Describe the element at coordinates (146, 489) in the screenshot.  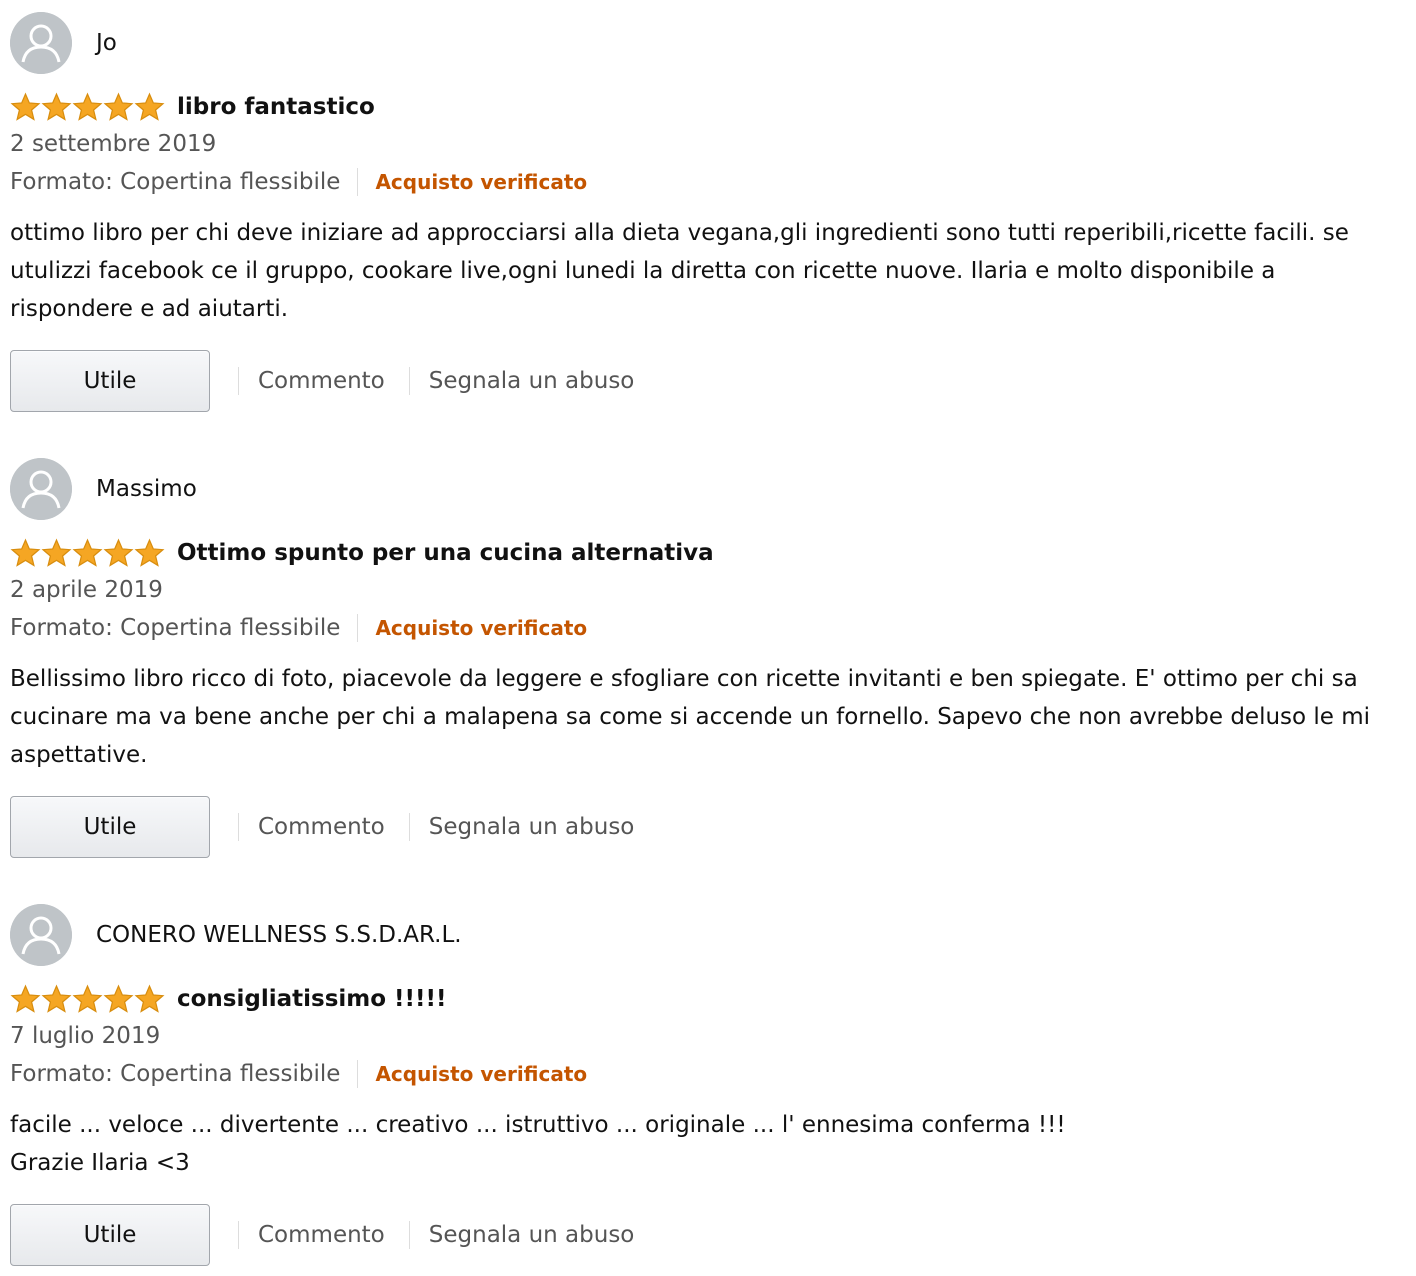
I see `reviewer-name: Massimo` at that location.